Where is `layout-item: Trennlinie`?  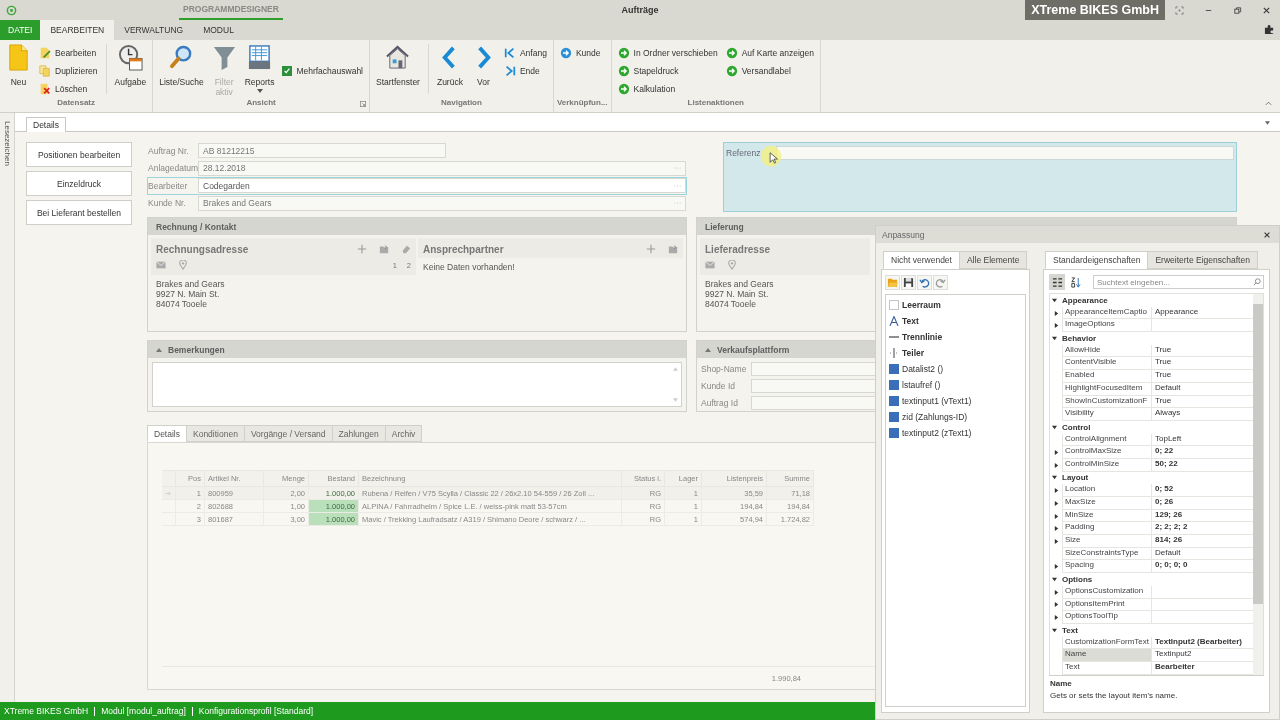
layout-item: Trennlinie is located at coordinates (955, 337).